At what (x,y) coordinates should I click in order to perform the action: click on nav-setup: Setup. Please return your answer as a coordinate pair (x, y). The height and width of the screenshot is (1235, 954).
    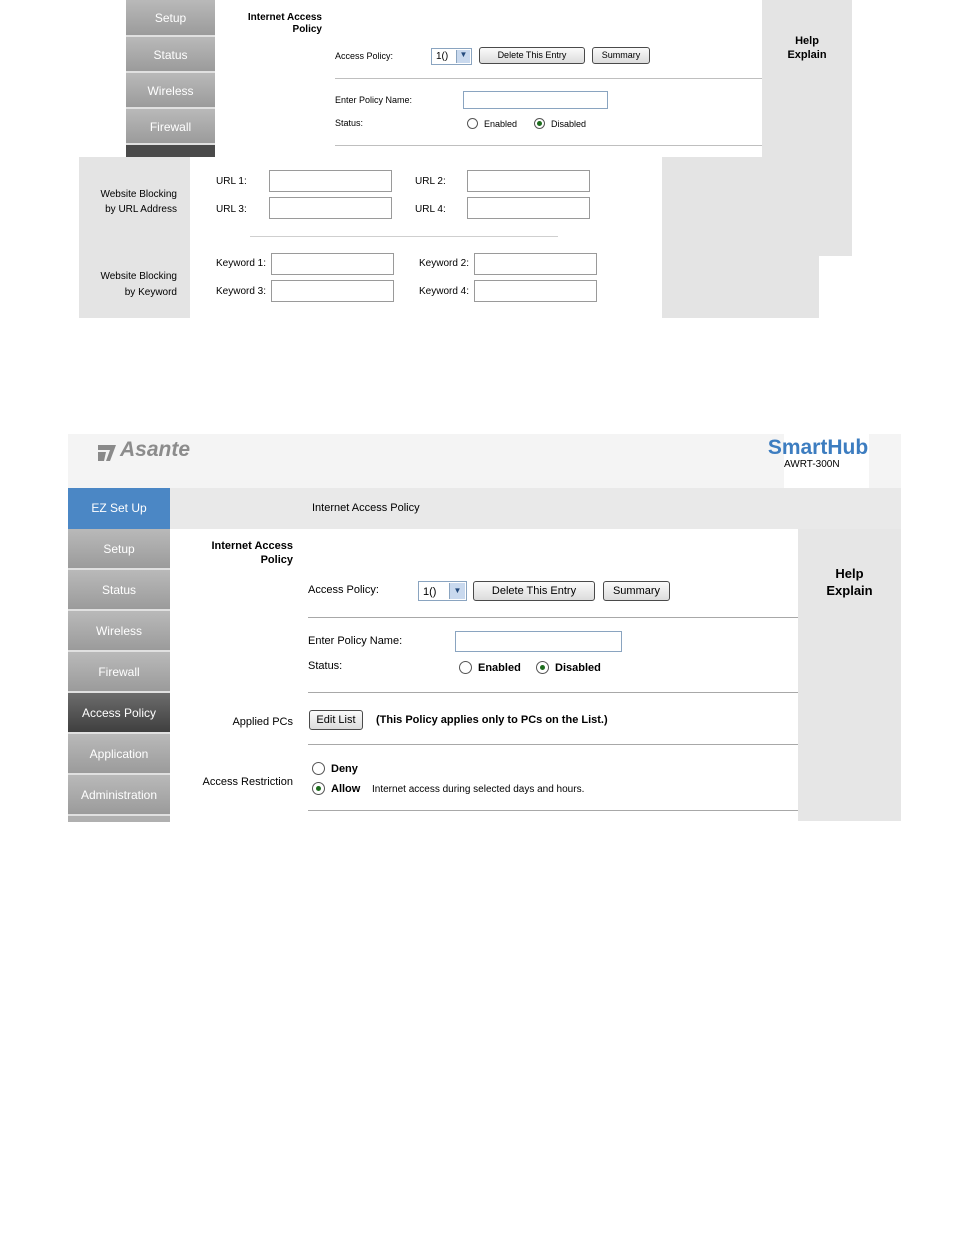
    Looking at the image, I should click on (119, 549).